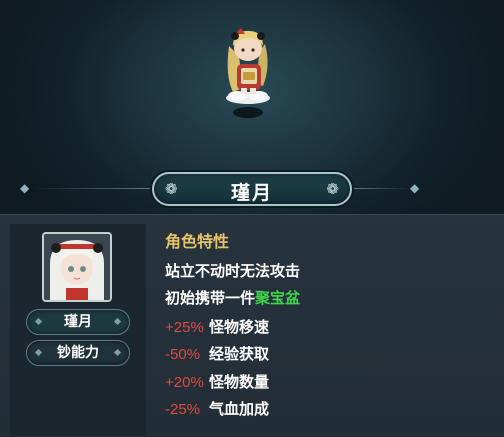 The width and height of the screenshot is (504, 437). I want to click on divider-line-right, so click(382, 188).